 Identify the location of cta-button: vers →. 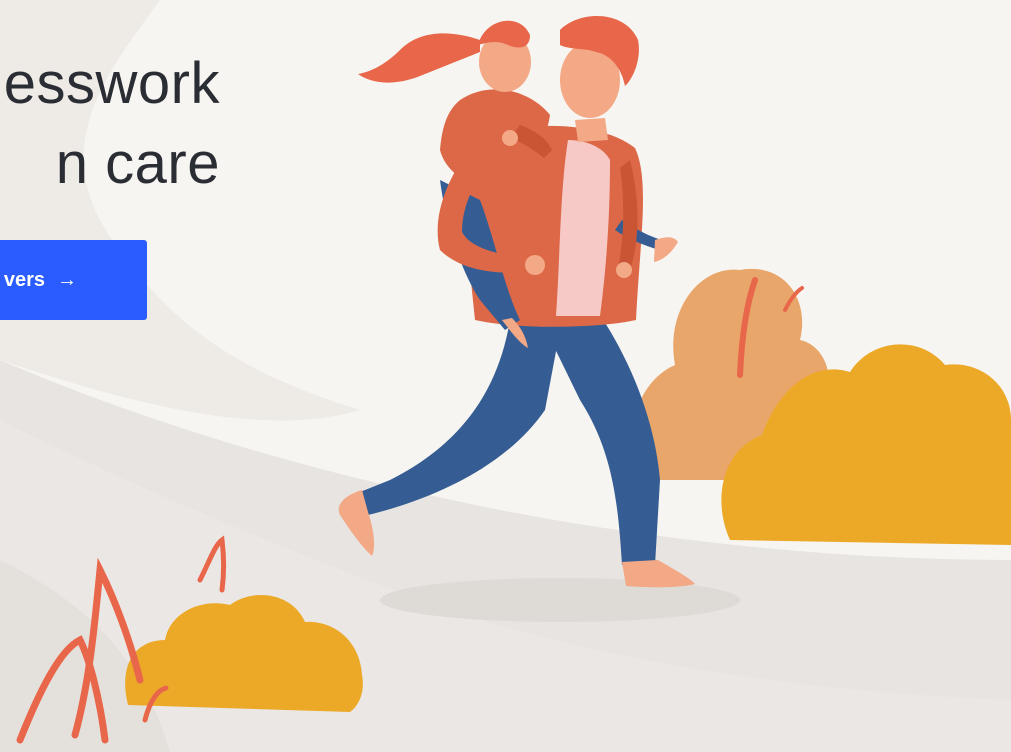
(73, 280).